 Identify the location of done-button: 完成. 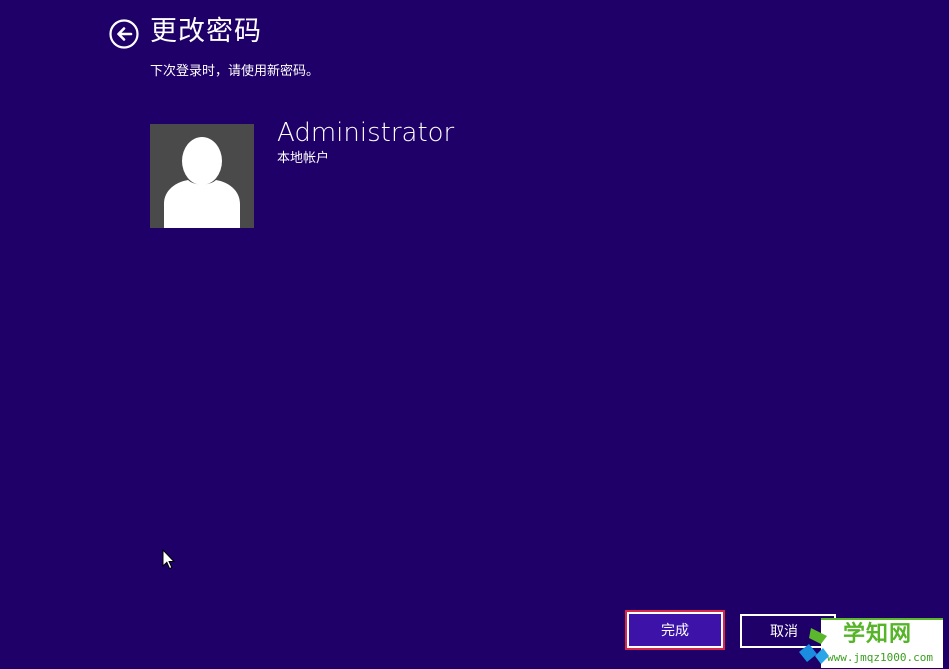
(675, 630).